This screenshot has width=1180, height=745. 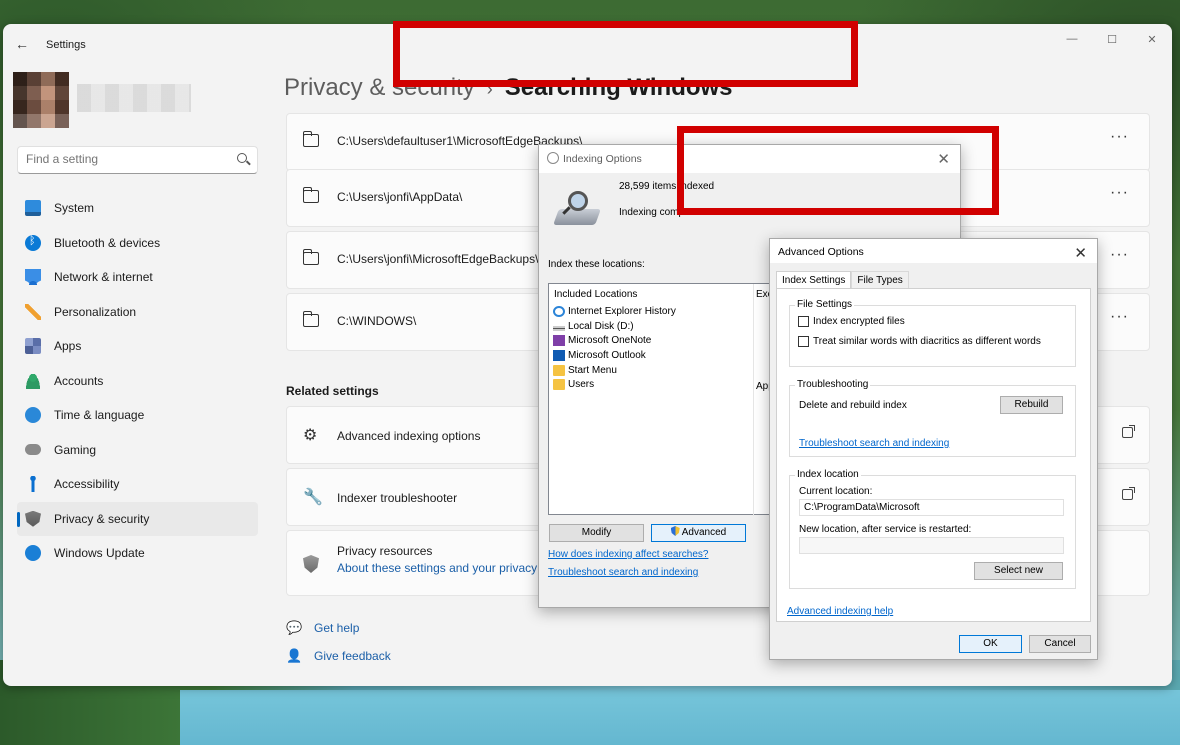 I want to click on advanced-dialog-titlebar: Advanced Options ✕, so click(x=933, y=251).